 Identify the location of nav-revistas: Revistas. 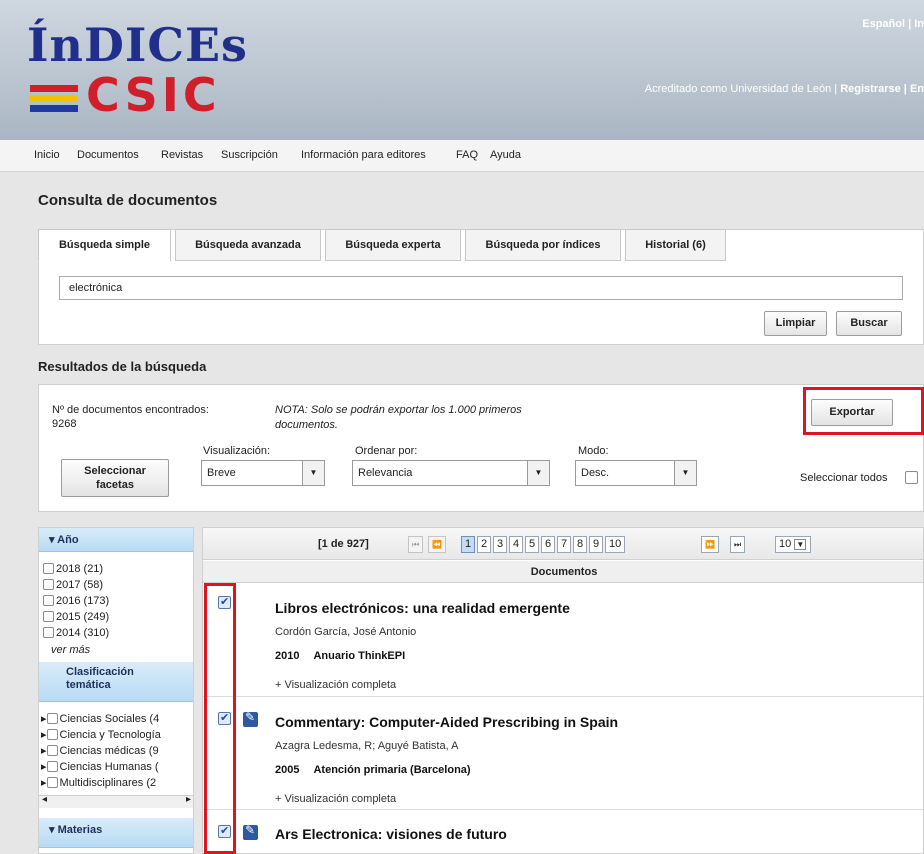
(182, 155).